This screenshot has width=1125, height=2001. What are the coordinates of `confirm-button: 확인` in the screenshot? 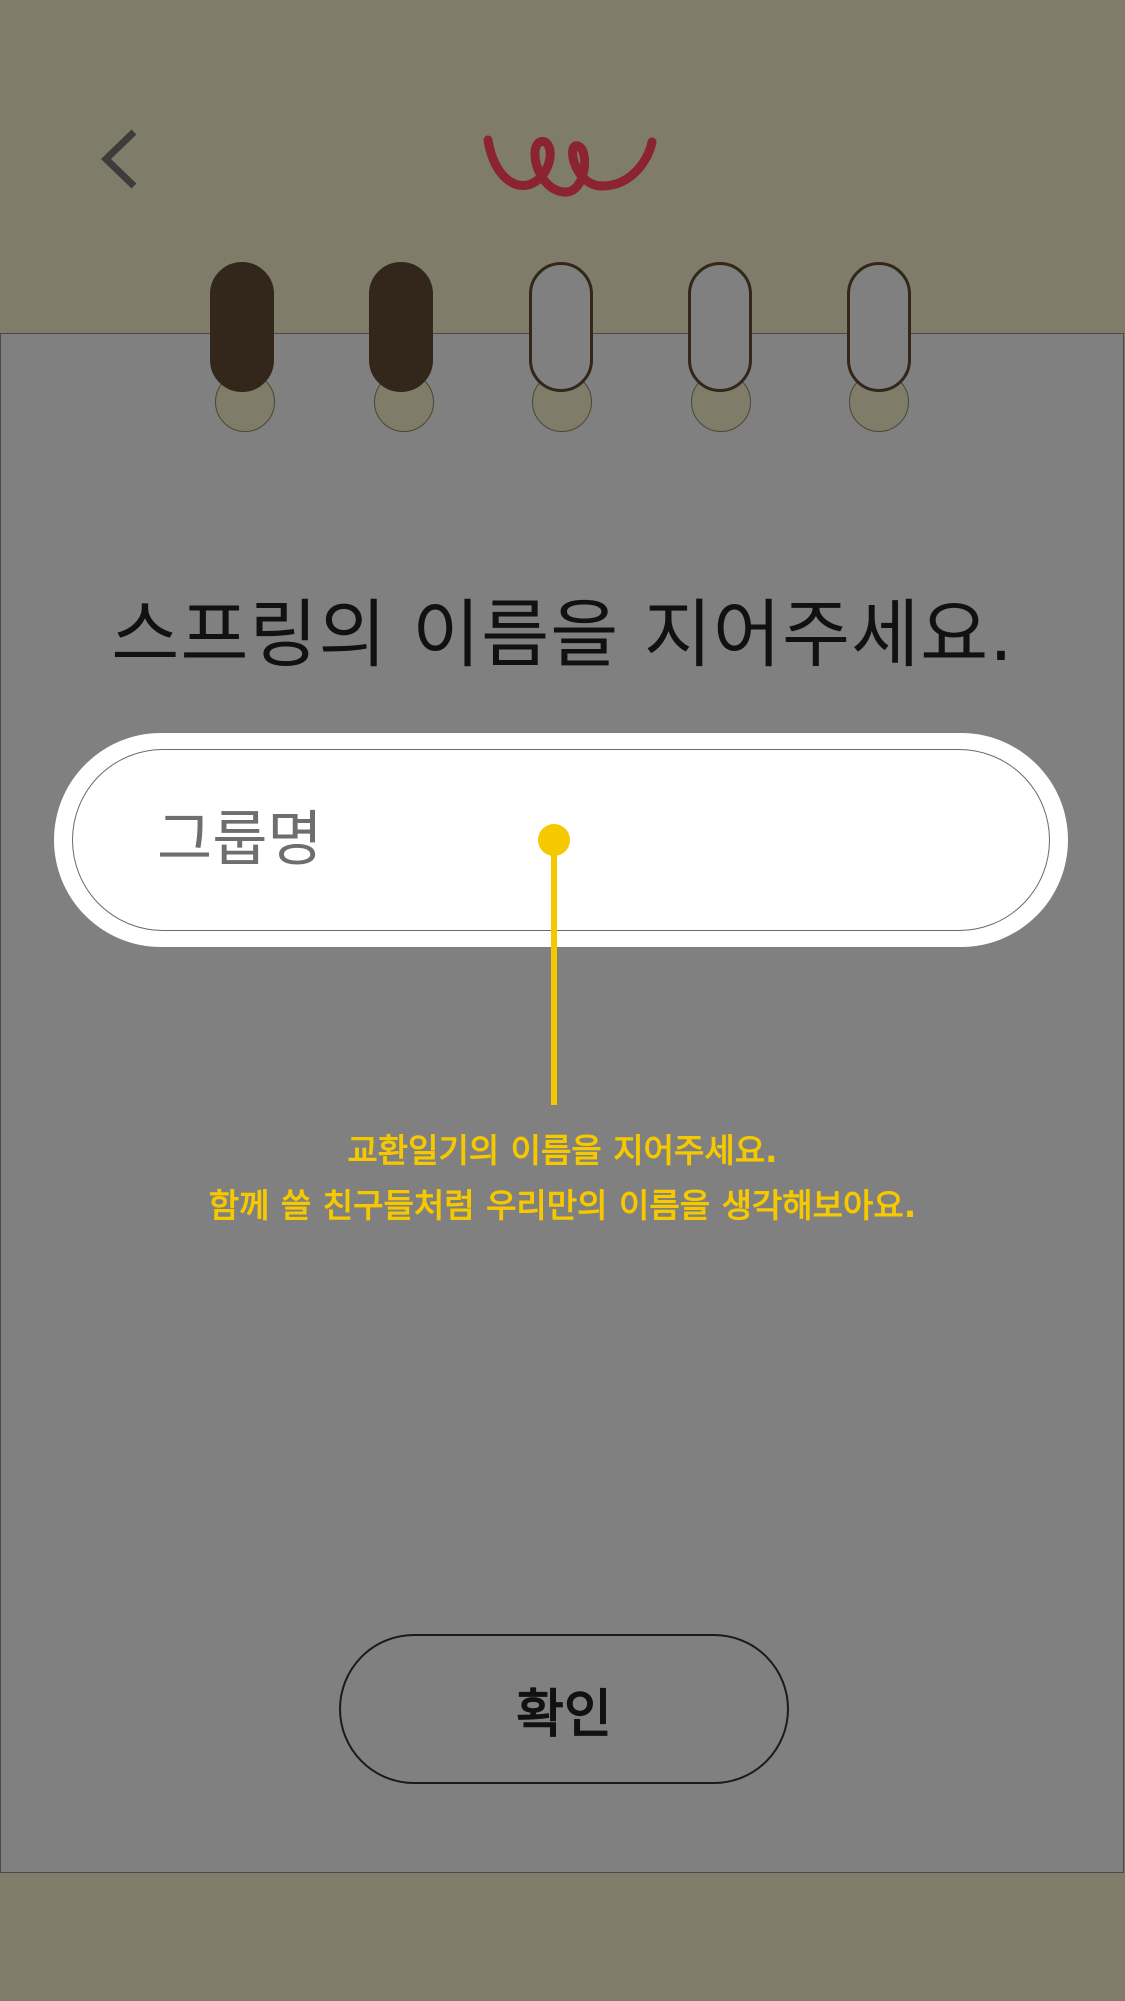 It's located at (564, 1709).